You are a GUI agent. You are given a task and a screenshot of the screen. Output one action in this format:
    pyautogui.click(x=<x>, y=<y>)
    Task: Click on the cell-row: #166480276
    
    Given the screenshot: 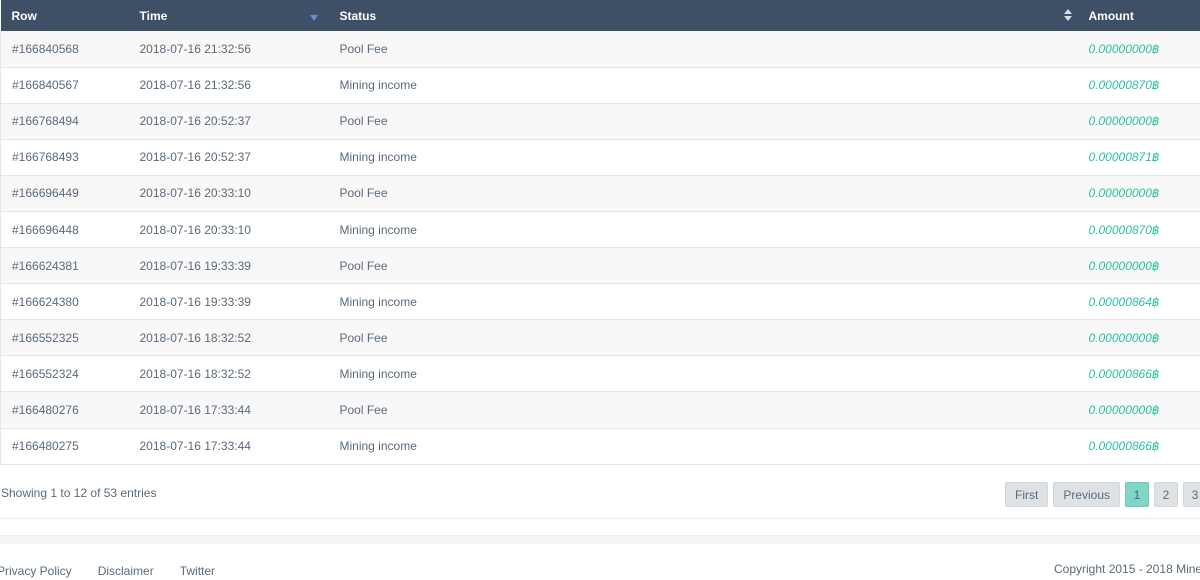 What is the action you would take?
    pyautogui.click(x=64, y=410)
    